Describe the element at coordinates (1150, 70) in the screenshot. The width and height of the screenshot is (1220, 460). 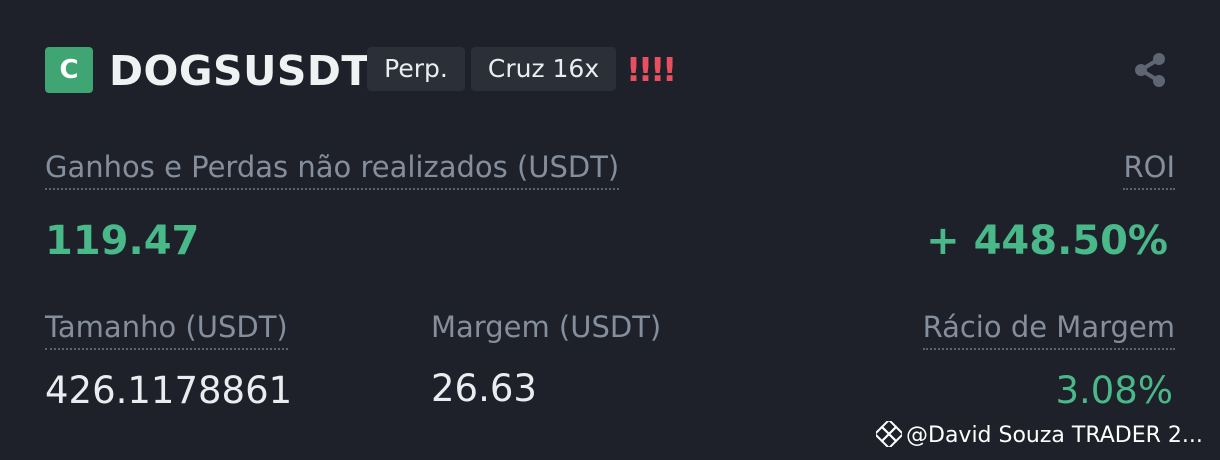
I see `share-icon` at that location.